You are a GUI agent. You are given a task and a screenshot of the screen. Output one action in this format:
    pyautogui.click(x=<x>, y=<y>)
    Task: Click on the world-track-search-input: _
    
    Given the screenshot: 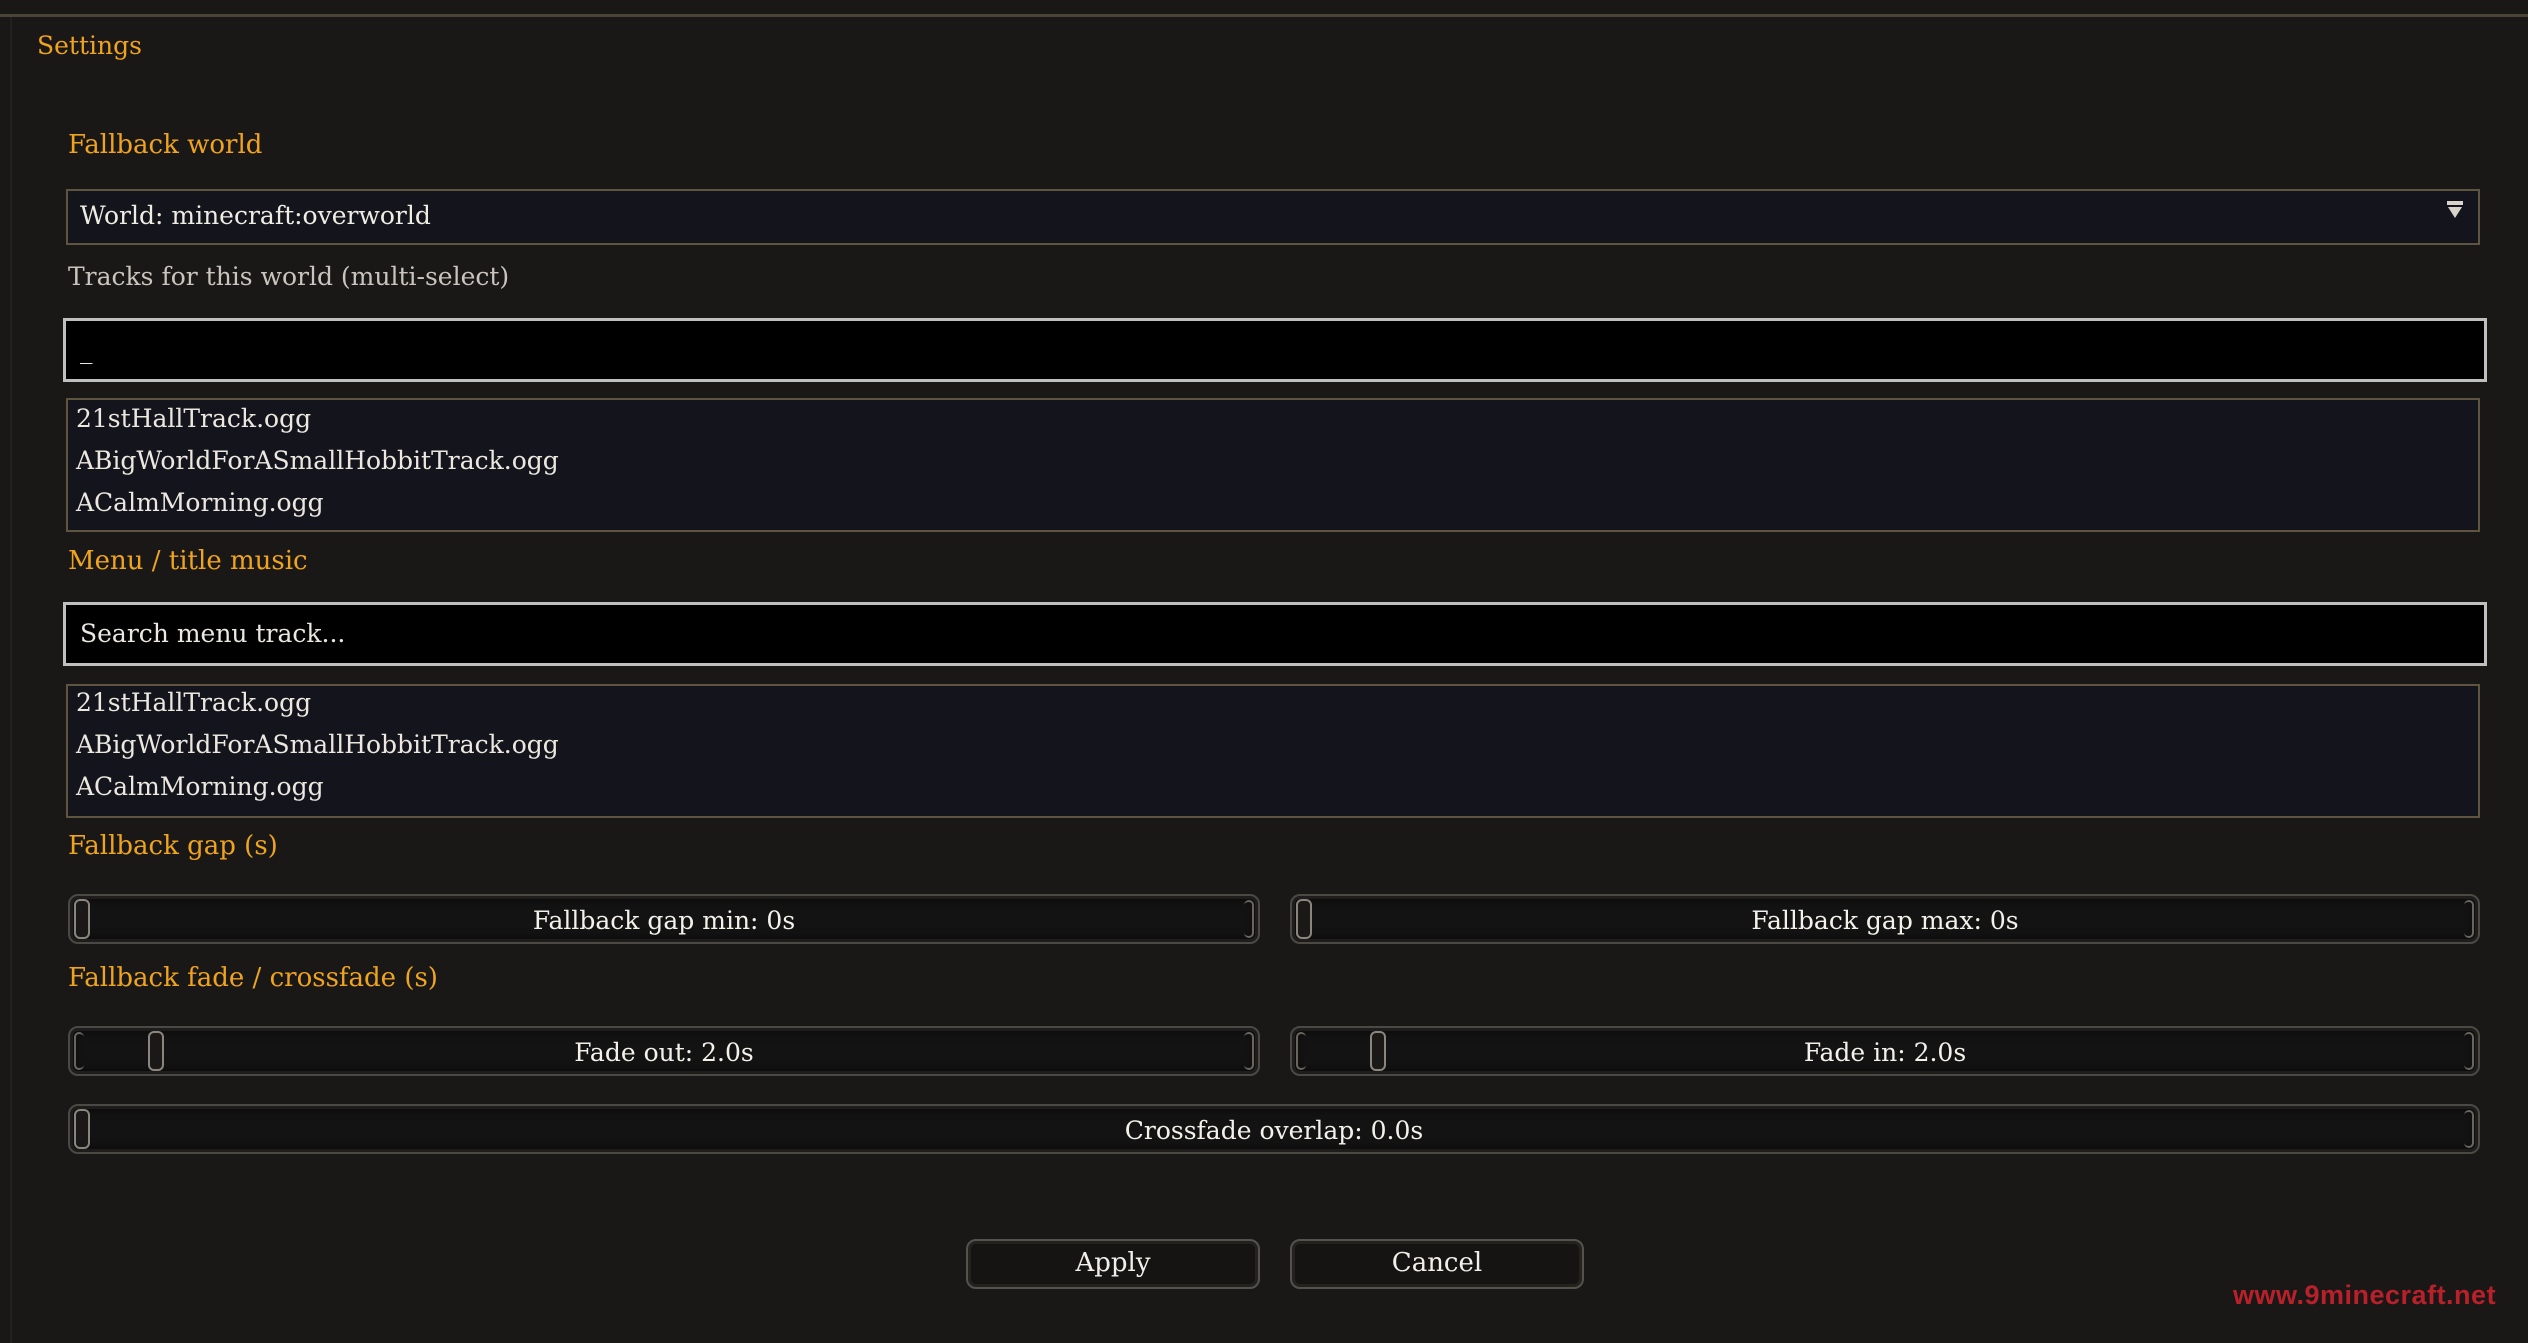 What is the action you would take?
    pyautogui.click(x=1275, y=350)
    